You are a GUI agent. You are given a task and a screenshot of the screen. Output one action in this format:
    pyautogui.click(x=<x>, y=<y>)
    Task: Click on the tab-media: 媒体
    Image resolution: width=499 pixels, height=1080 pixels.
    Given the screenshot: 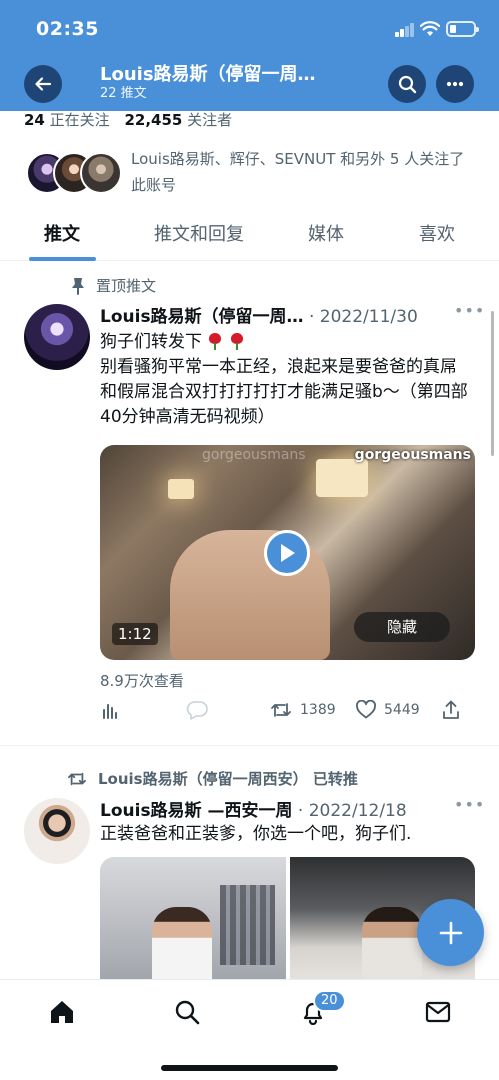 What is the action you would take?
    pyautogui.click(x=326, y=233)
    